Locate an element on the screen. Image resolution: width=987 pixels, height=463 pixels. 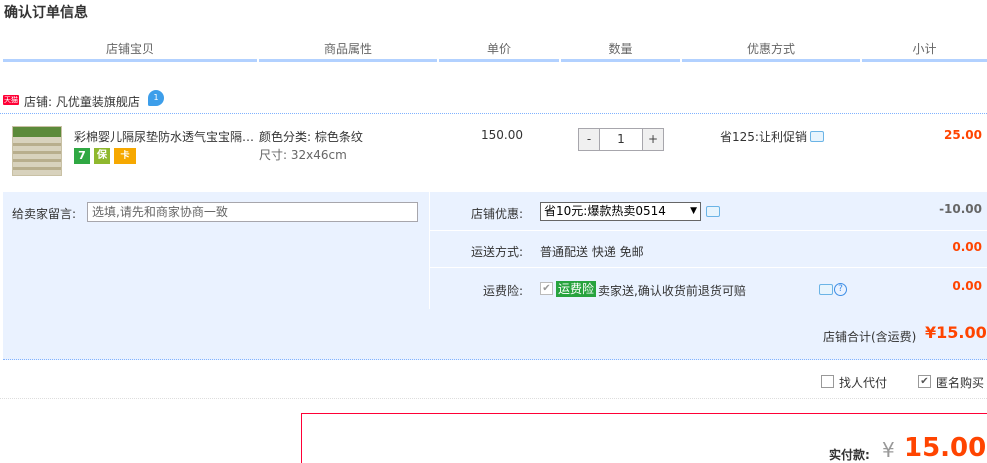
column-header-subtotal: 小计 is located at coordinates (924, 49).